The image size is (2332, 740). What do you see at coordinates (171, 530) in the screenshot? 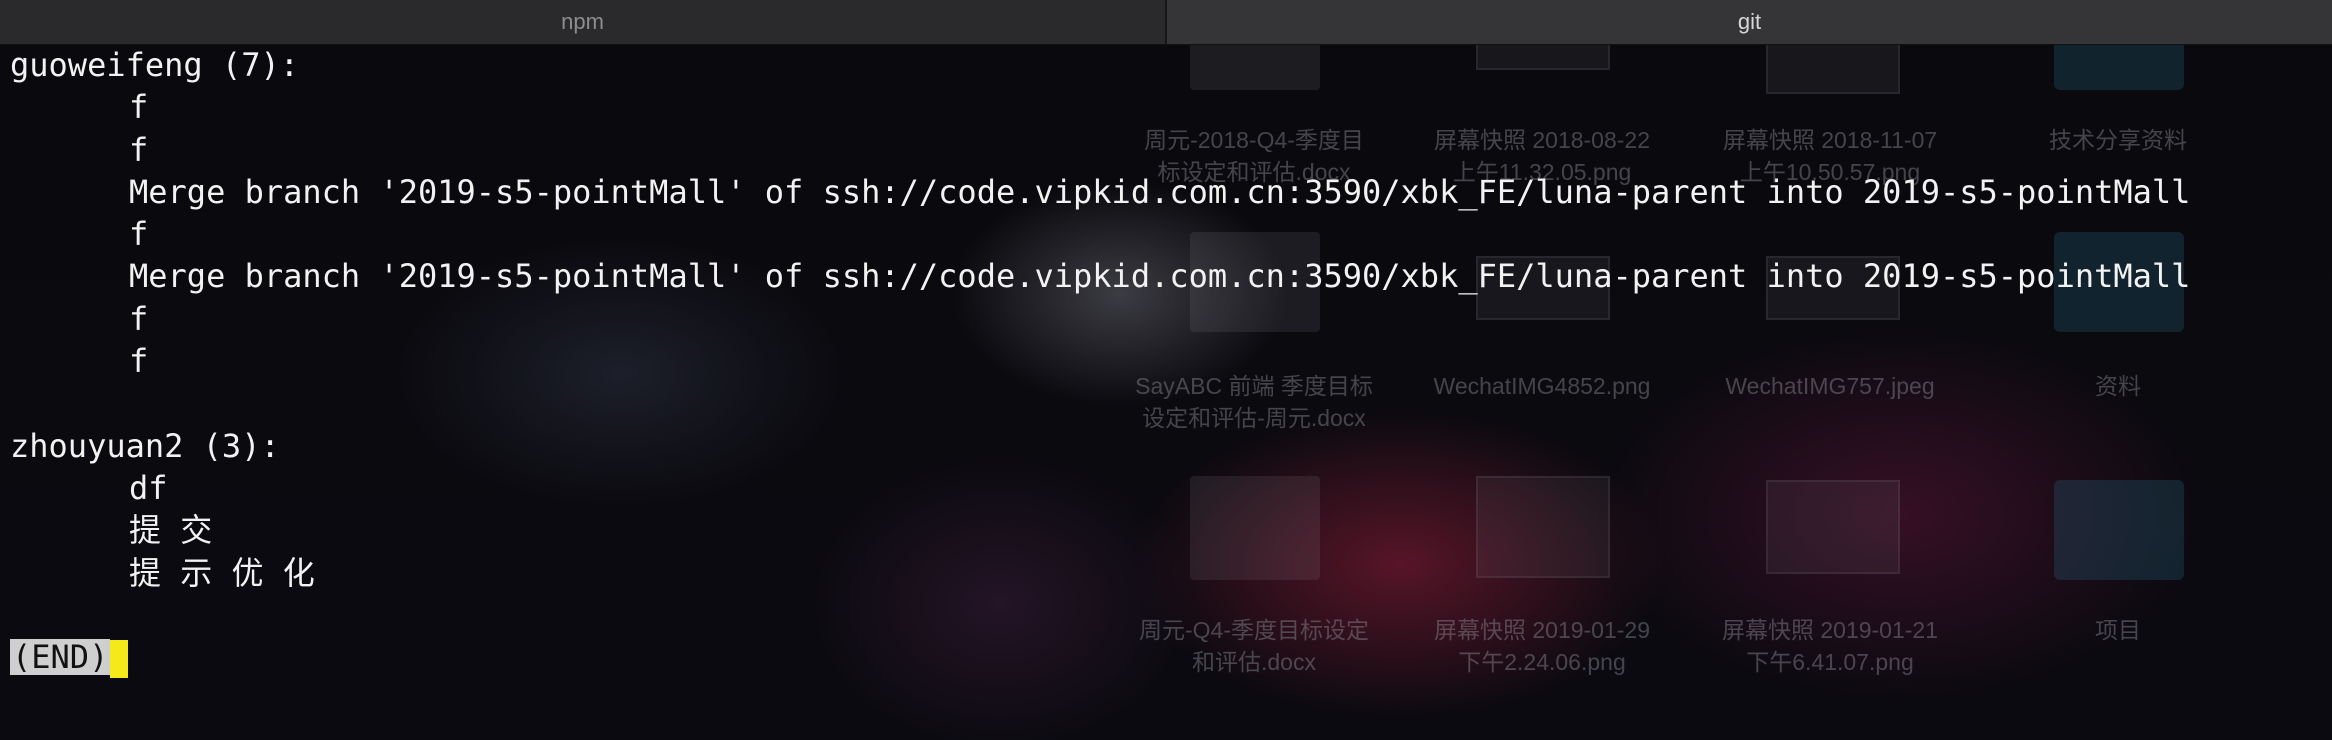
I see `commit-line: 提 交` at bounding box center [171, 530].